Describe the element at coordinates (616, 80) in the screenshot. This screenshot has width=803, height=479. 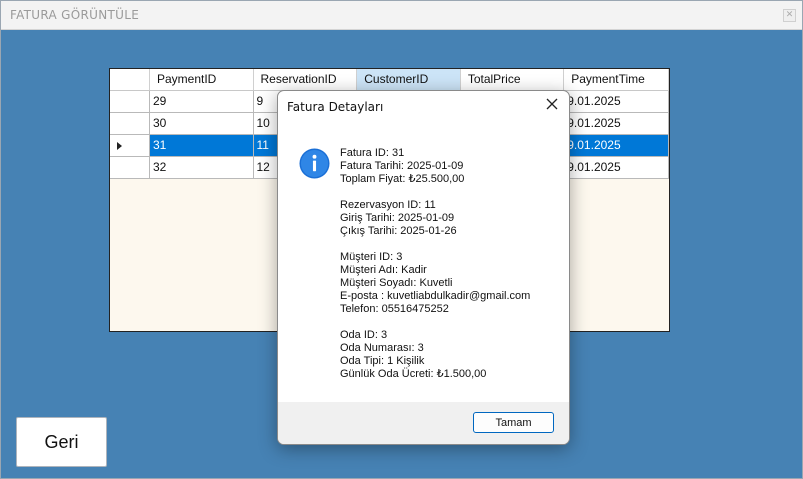
I see `column-header-paymenttime: PaymentTime` at that location.